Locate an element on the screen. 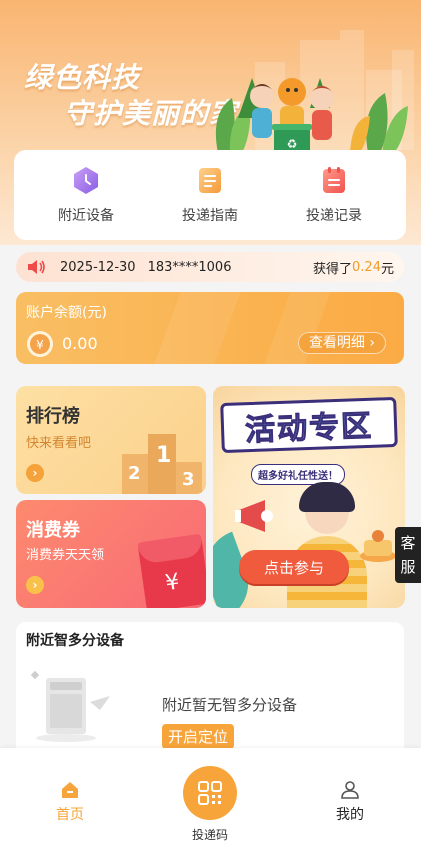  ranking-subtitle: 快来看看吧 is located at coordinates (59, 443).